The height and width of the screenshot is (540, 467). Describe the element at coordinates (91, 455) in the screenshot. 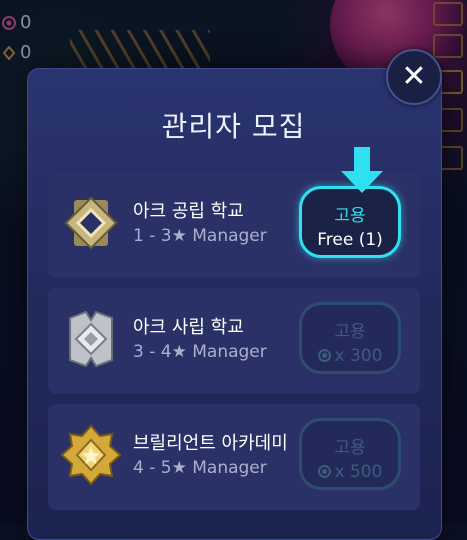

I see `gold-star-emblem` at that location.